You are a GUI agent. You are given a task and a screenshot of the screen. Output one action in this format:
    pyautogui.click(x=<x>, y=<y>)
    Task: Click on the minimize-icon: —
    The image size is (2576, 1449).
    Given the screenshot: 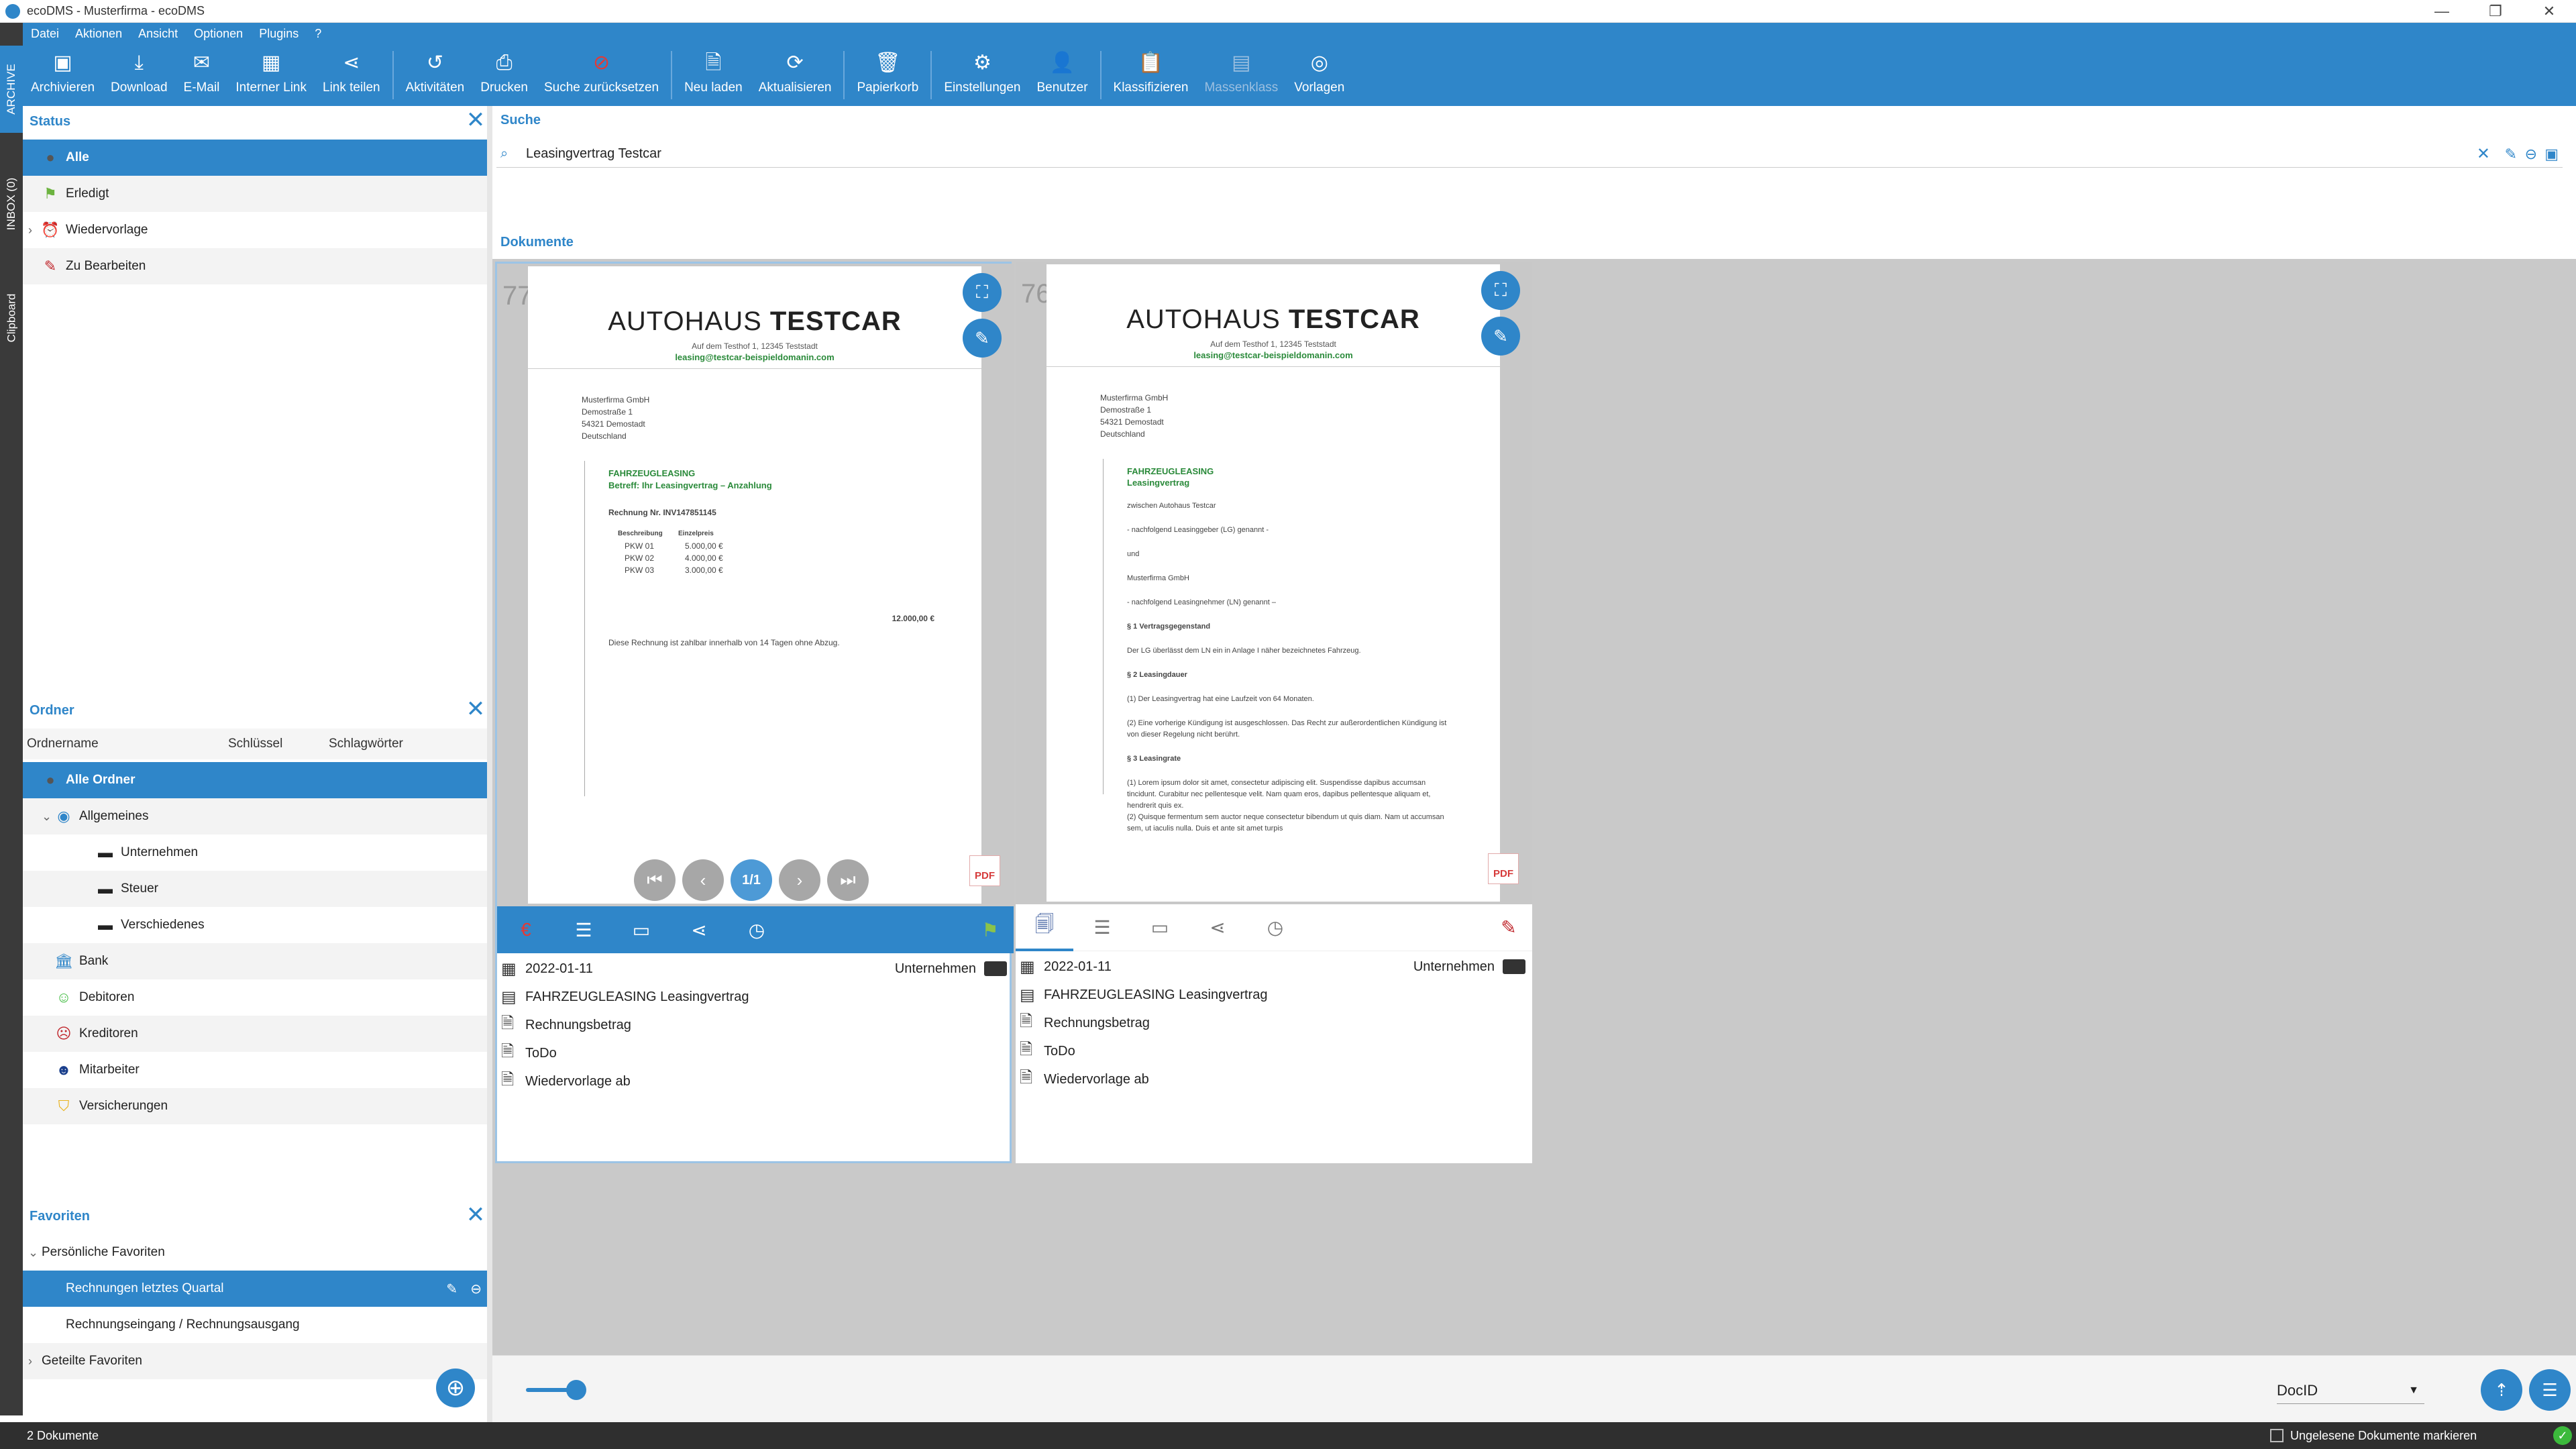 What is the action you would take?
    pyautogui.click(x=2442, y=11)
    